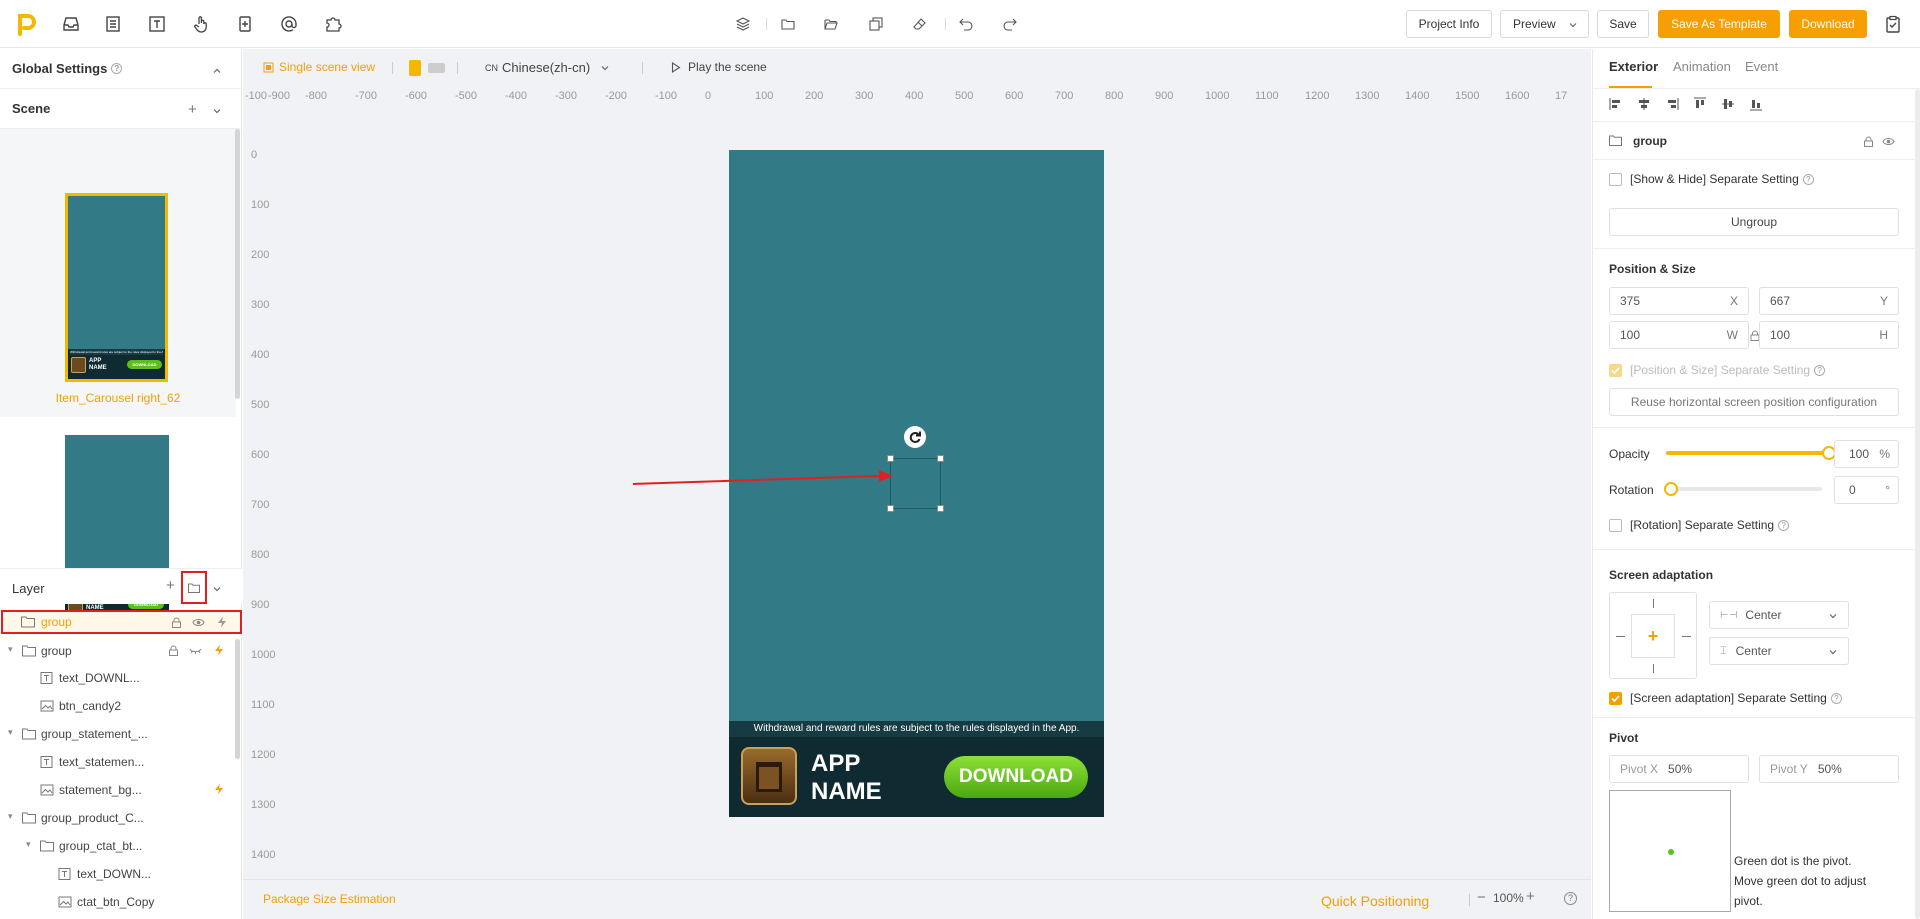 The width and height of the screenshot is (1920, 919). Describe the element at coordinates (1686, 636) in the screenshot. I see `anchor-right` at that location.